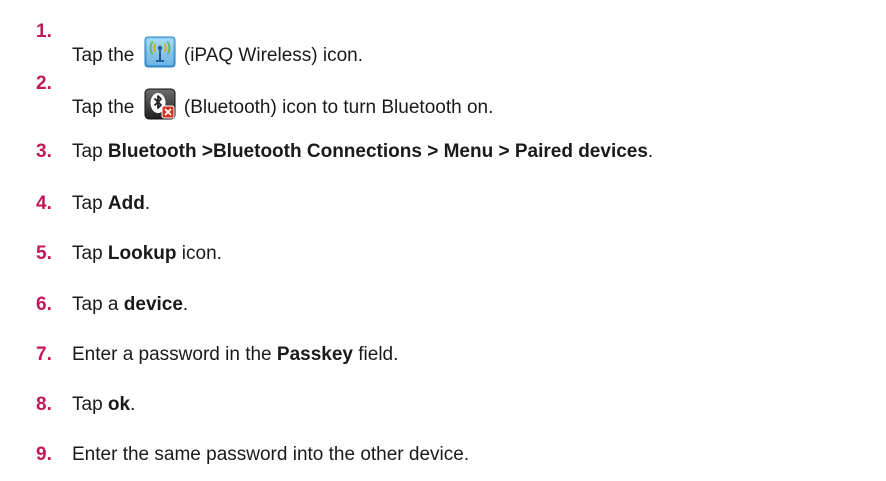 This screenshot has width=886, height=481. What do you see at coordinates (44, 304) in the screenshot?
I see `step-number: 6.` at bounding box center [44, 304].